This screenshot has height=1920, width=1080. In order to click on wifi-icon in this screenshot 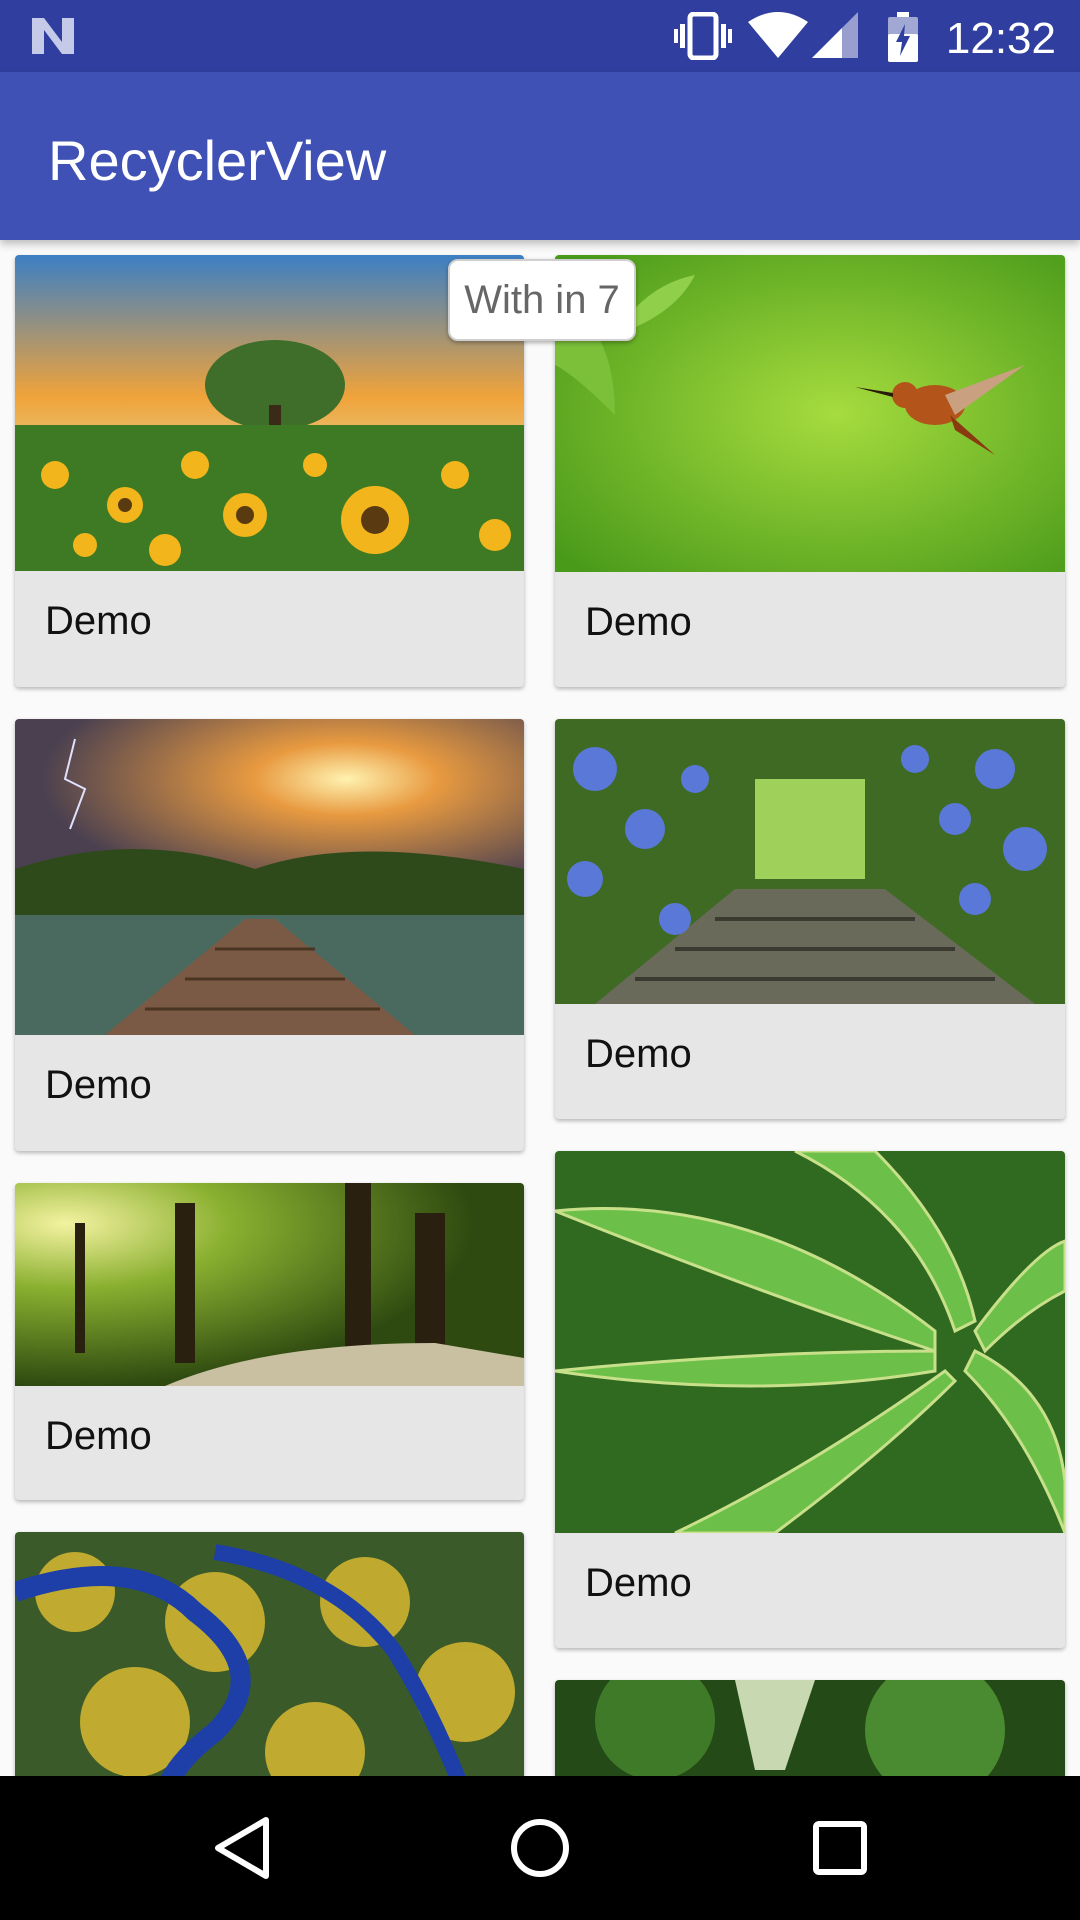, I will do `click(778, 35)`.